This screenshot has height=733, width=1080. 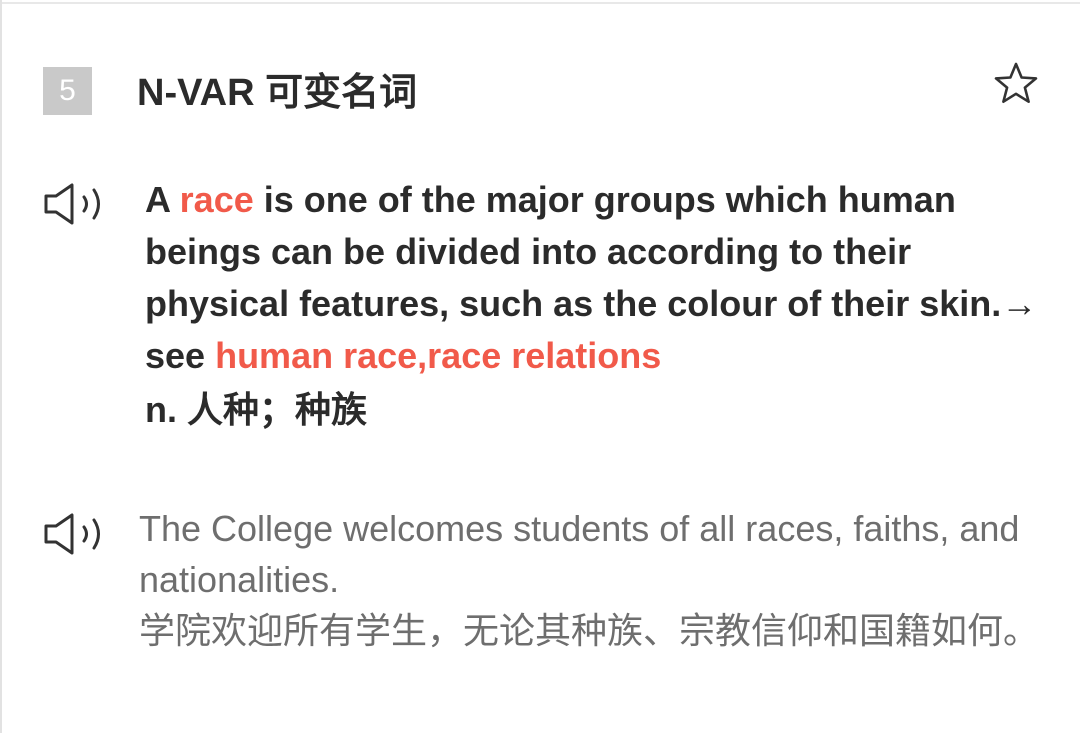 I want to click on part-of-speech-label: N-VAR 可变名词, so click(x=277, y=93).